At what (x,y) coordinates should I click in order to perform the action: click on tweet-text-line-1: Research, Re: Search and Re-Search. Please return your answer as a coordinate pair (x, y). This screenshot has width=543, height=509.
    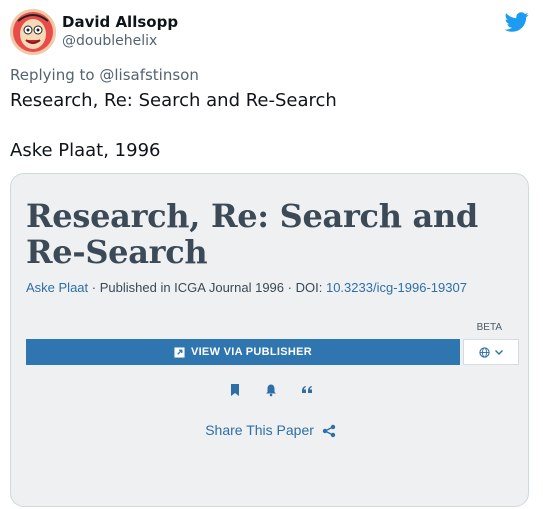
    Looking at the image, I should click on (173, 100).